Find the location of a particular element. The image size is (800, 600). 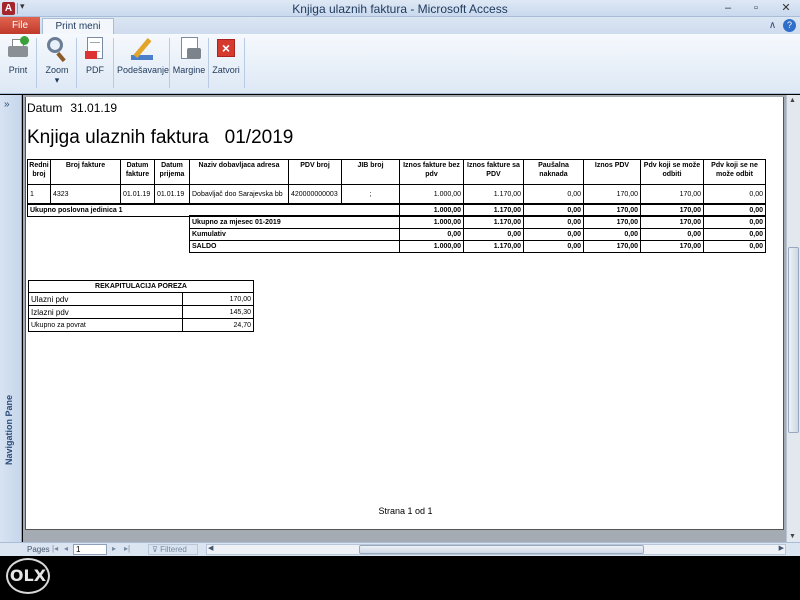

scroll-up-icon: ▲ is located at coordinates (792, 100).